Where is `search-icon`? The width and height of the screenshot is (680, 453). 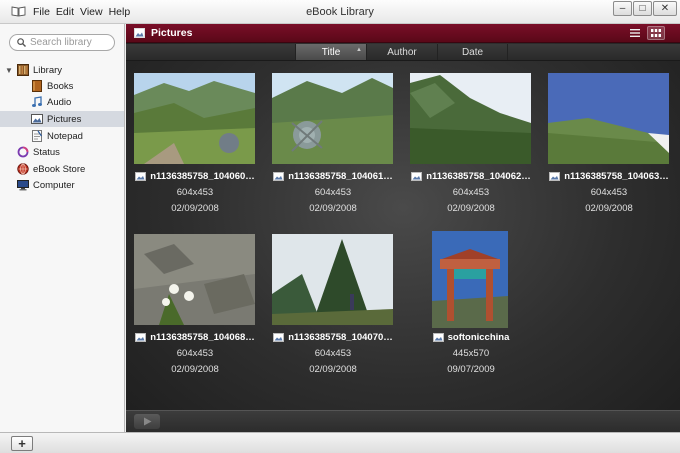
search-icon is located at coordinates (21, 42).